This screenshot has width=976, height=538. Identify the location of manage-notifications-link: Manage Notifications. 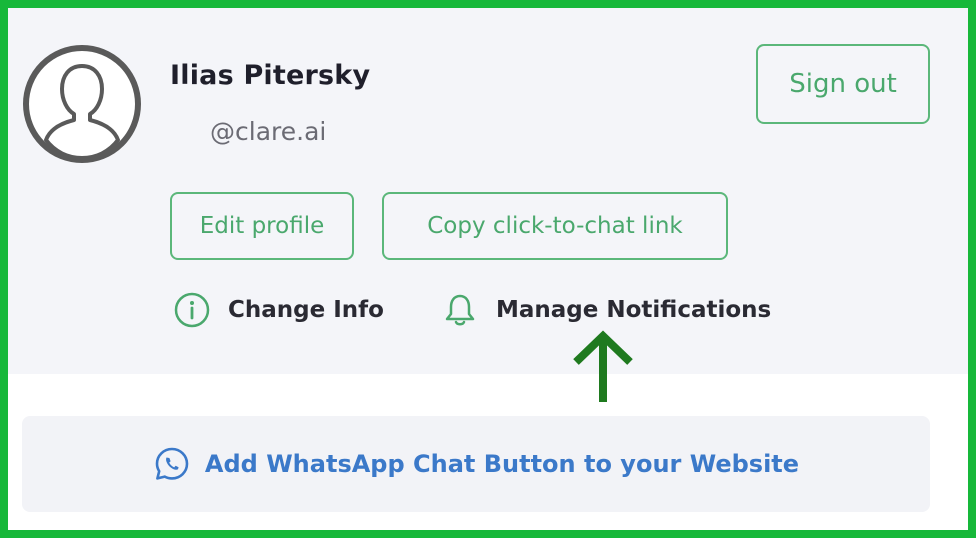
(605, 310).